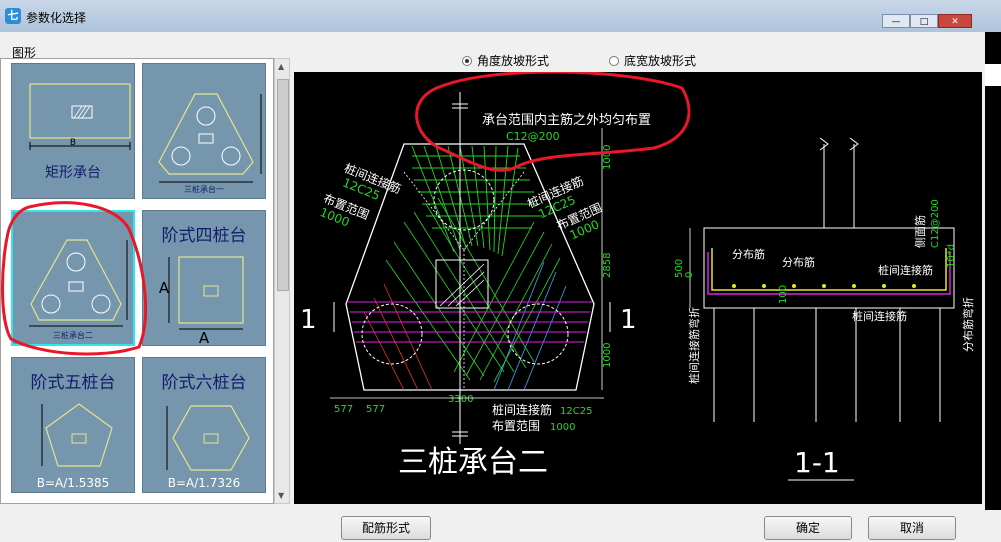 This screenshot has height=542, width=1001. Describe the element at coordinates (607, 265) in the screenshot. I see `dim-mid: 2858` at that location.